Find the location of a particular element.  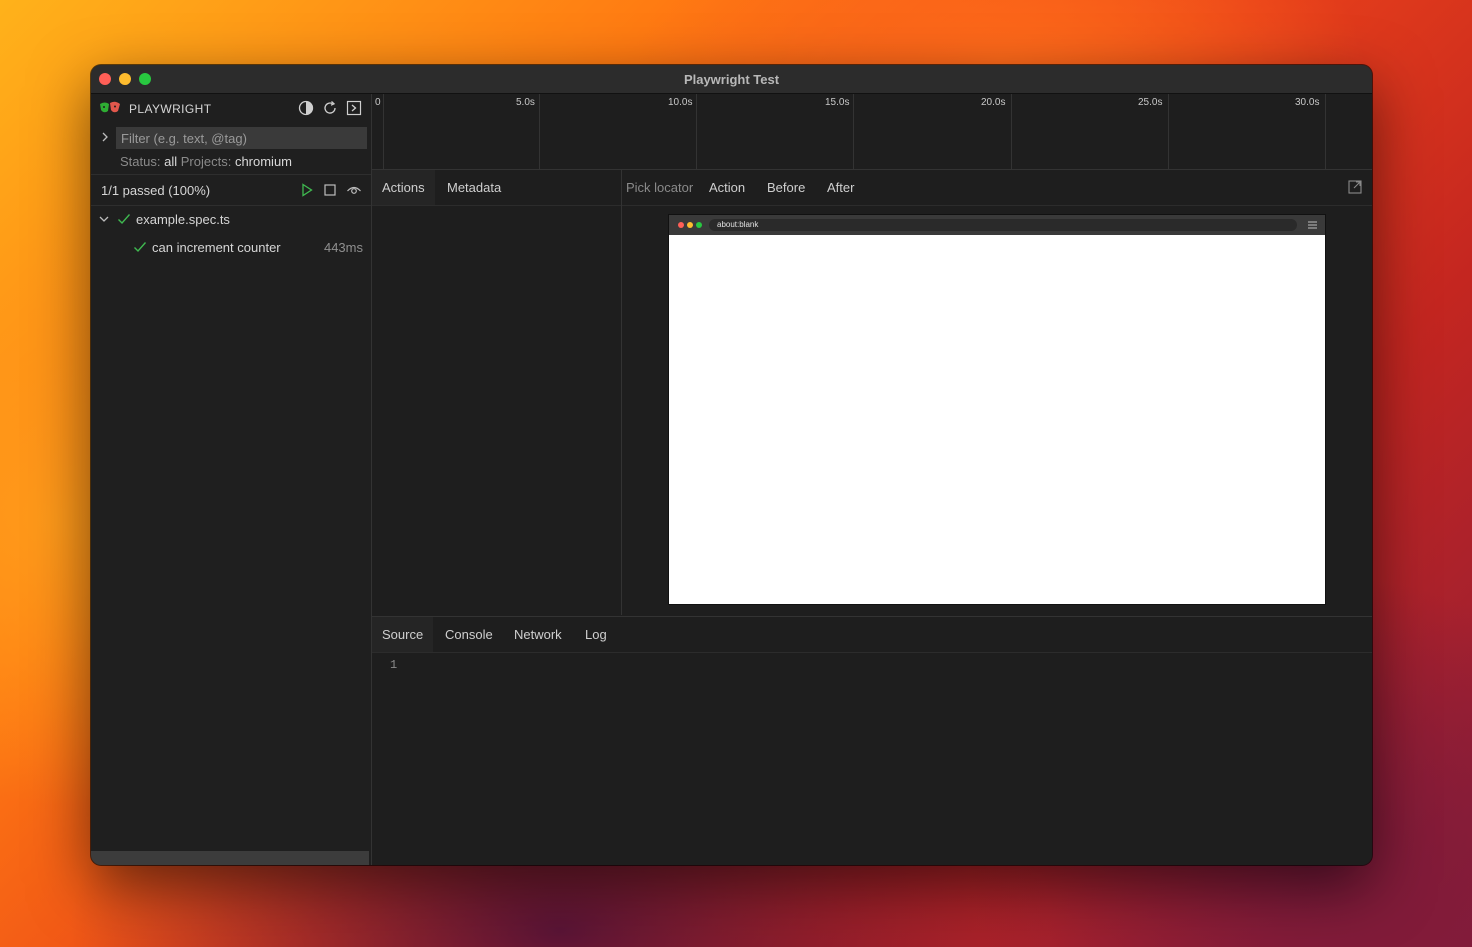

timeline-tick-label: 30.0s is located at coordinates (1307, 102).